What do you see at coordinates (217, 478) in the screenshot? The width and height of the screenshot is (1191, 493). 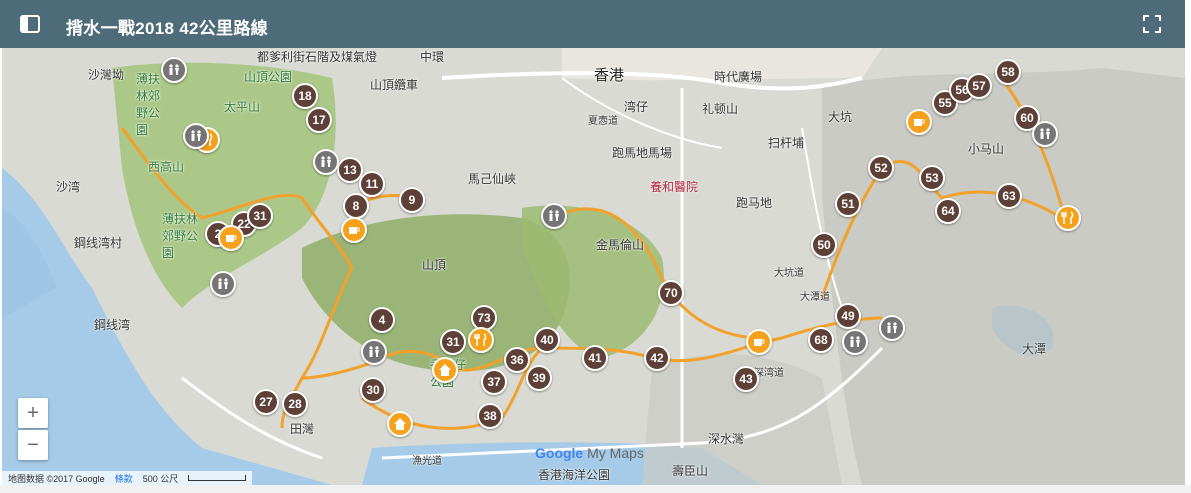 I see `scale-bar` at bounding box center [217, 478].